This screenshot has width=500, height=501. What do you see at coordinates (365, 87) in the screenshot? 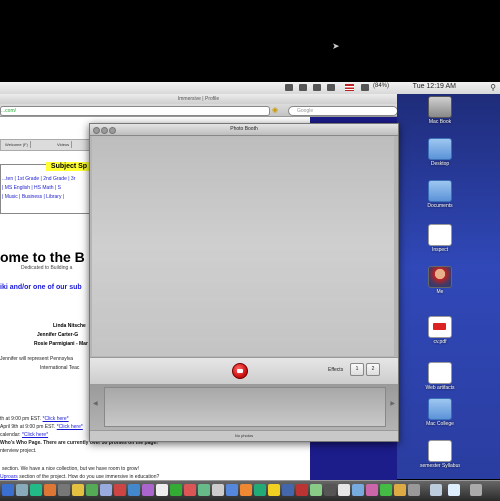
I see `battery-icon` at bounding box center [365, 87].